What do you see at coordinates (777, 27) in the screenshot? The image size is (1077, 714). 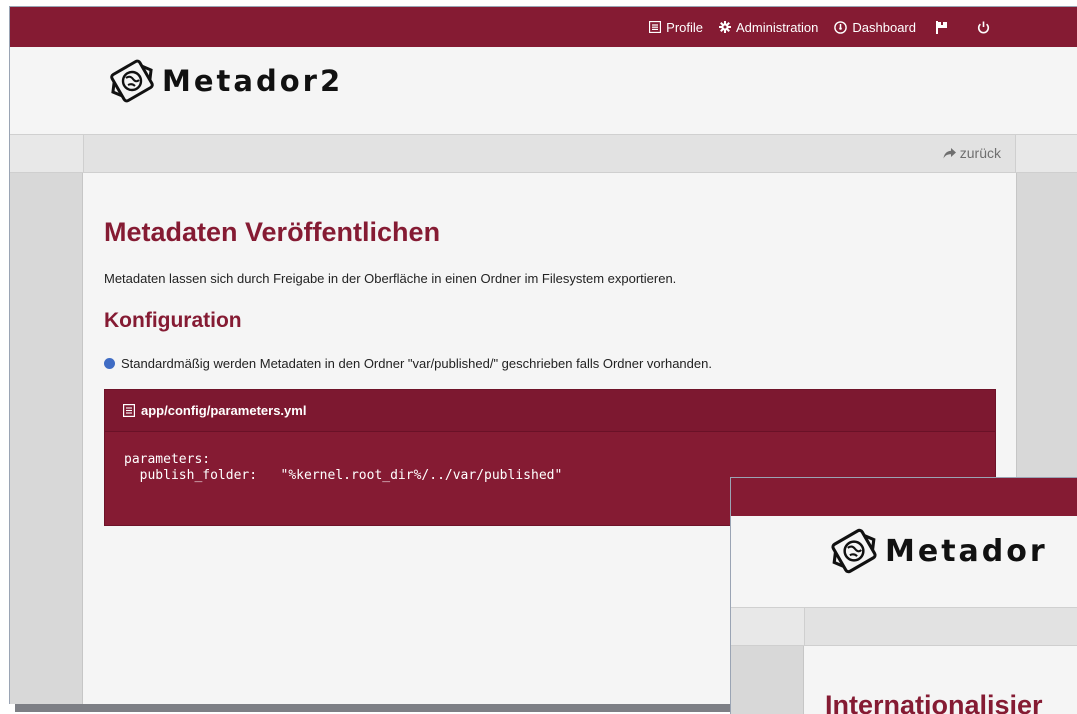 I see `nav-administration-label: Administration` at bounding box center [777, 27].